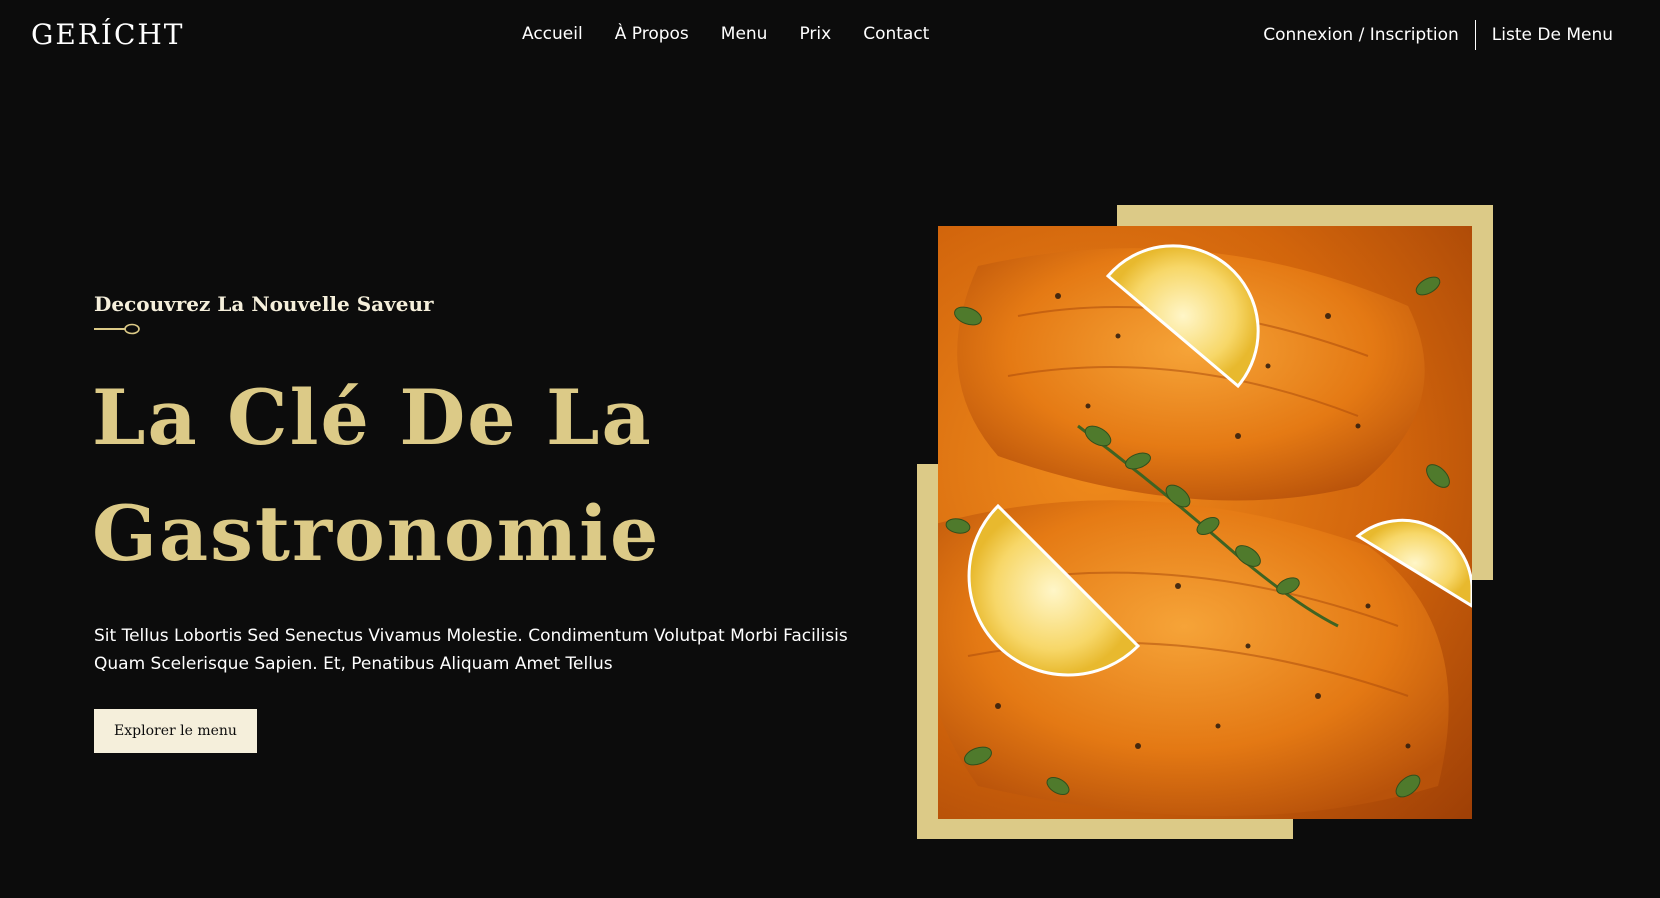  I want to click on nav-right: Connexion / Inscription Liste De Menu, so click(1438, 35).